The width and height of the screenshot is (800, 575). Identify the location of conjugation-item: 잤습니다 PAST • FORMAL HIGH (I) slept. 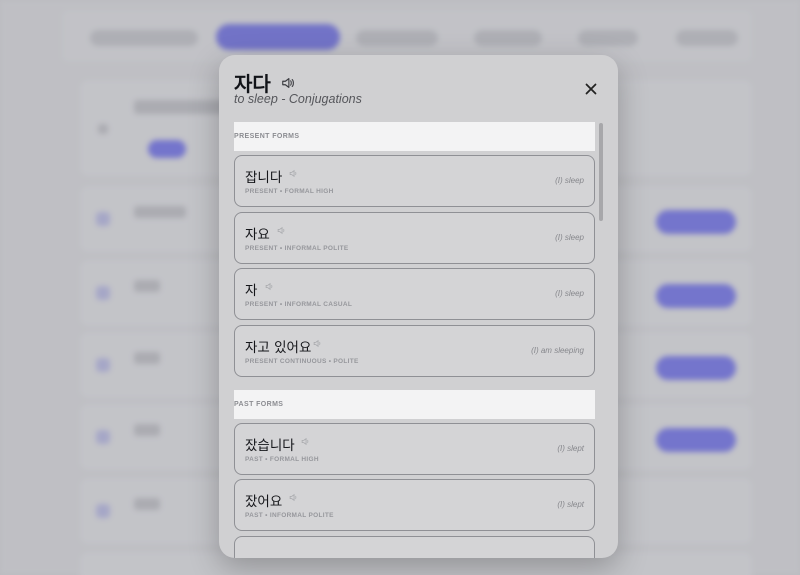
(414, 448).